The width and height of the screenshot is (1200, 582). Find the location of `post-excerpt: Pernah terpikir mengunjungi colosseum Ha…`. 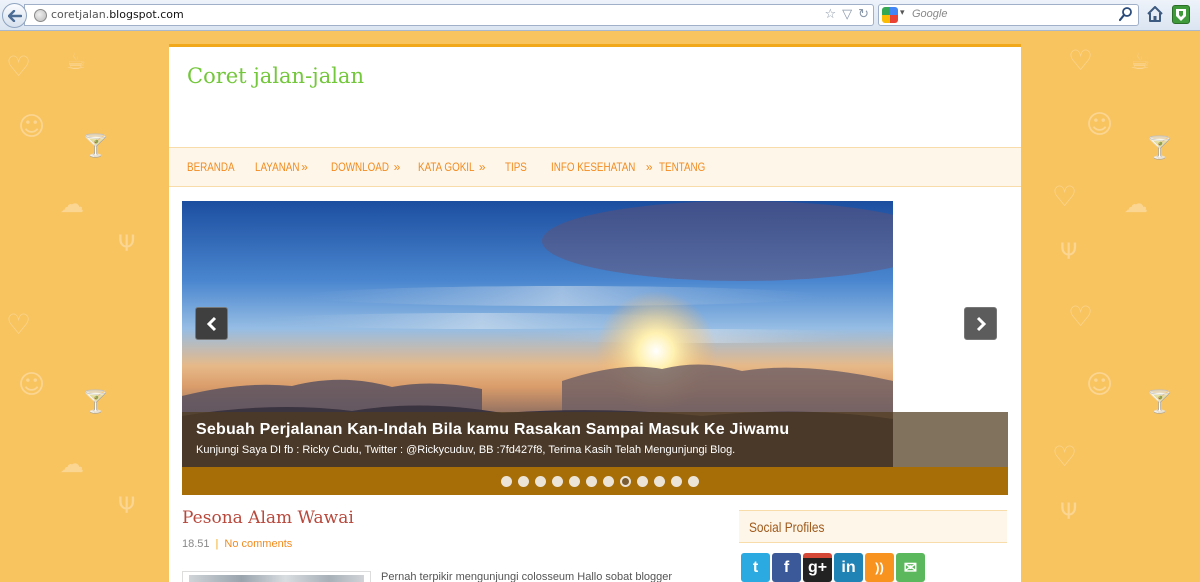

post-excerpt: Pernah terpikir mengunjungi colosseum Ha… is located at coordinates (527, 576).